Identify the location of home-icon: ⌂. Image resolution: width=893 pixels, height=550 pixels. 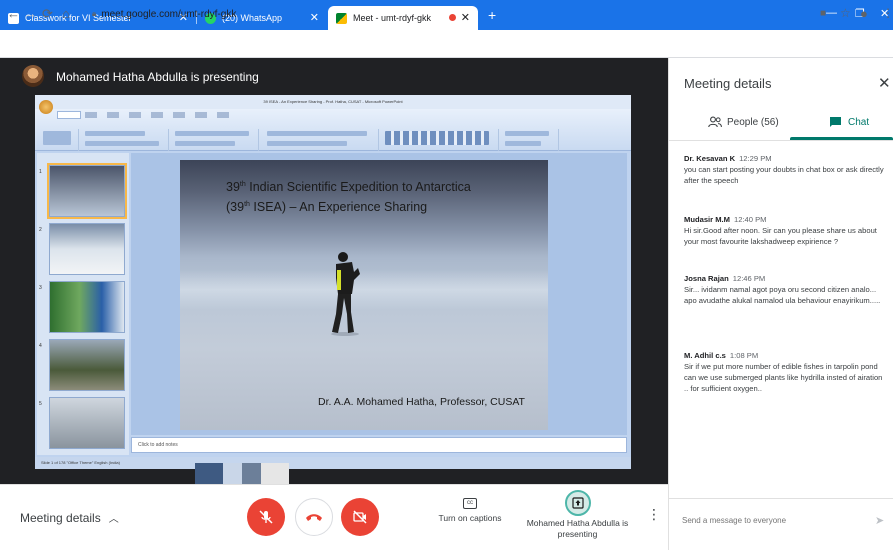
(66, 13).